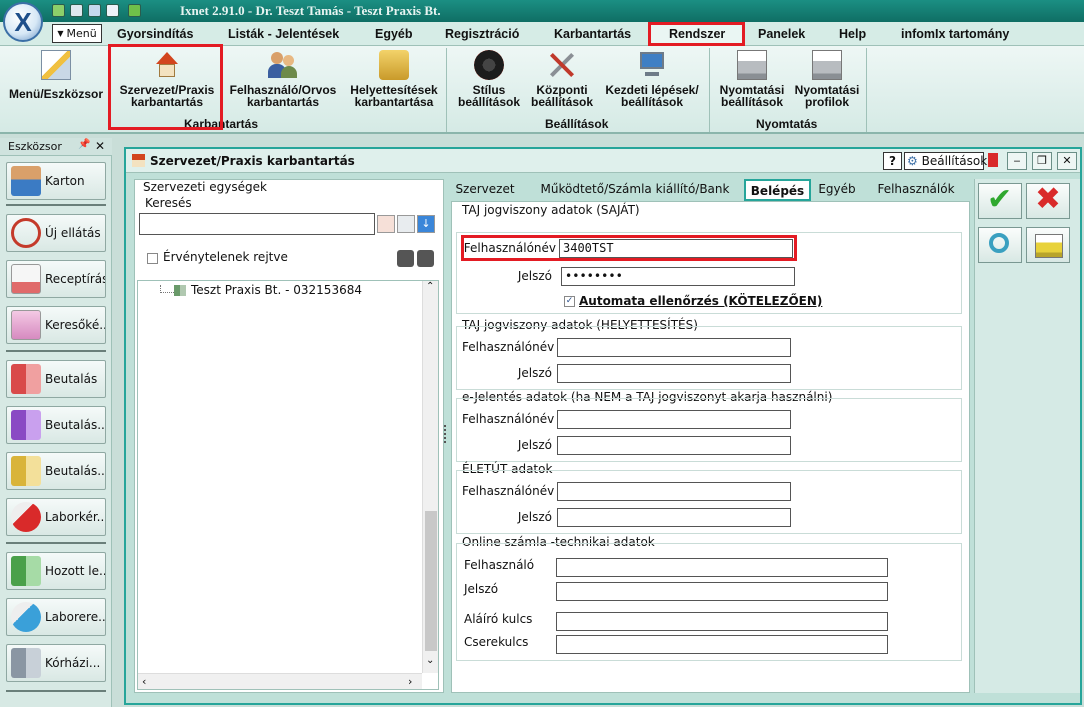  I want to click on save-button: ✔, so click(1000, 200).